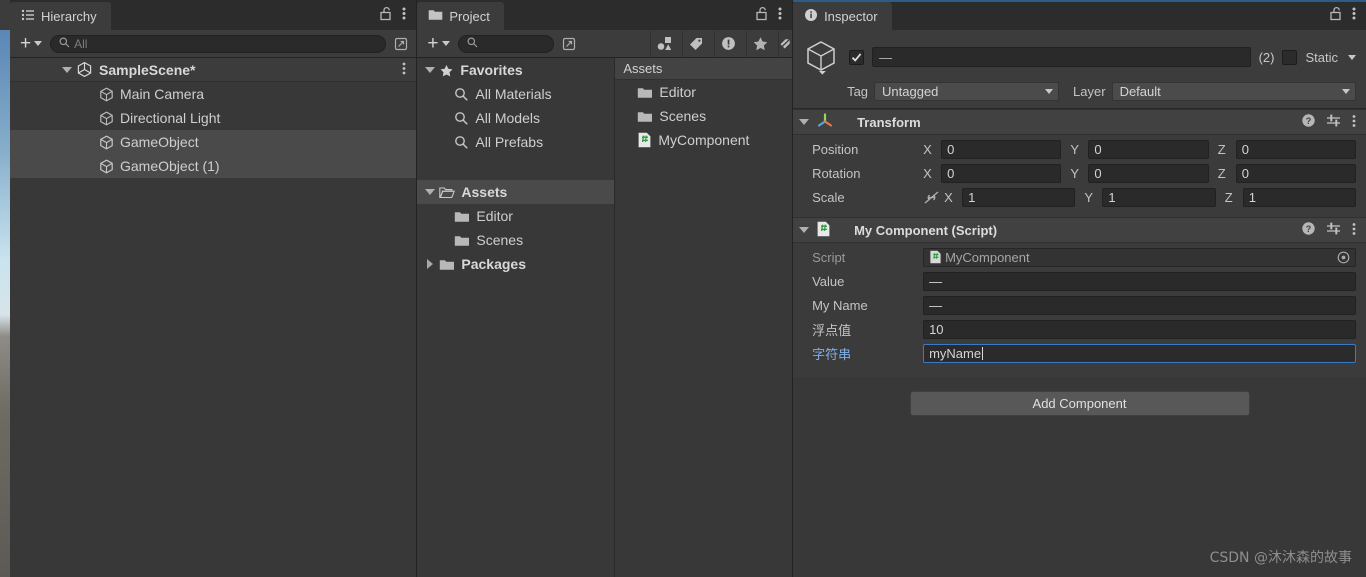 Image resolution: width=1366 pixels, height=577 pixels. I want to click on text-cursor, so click(983, 353).